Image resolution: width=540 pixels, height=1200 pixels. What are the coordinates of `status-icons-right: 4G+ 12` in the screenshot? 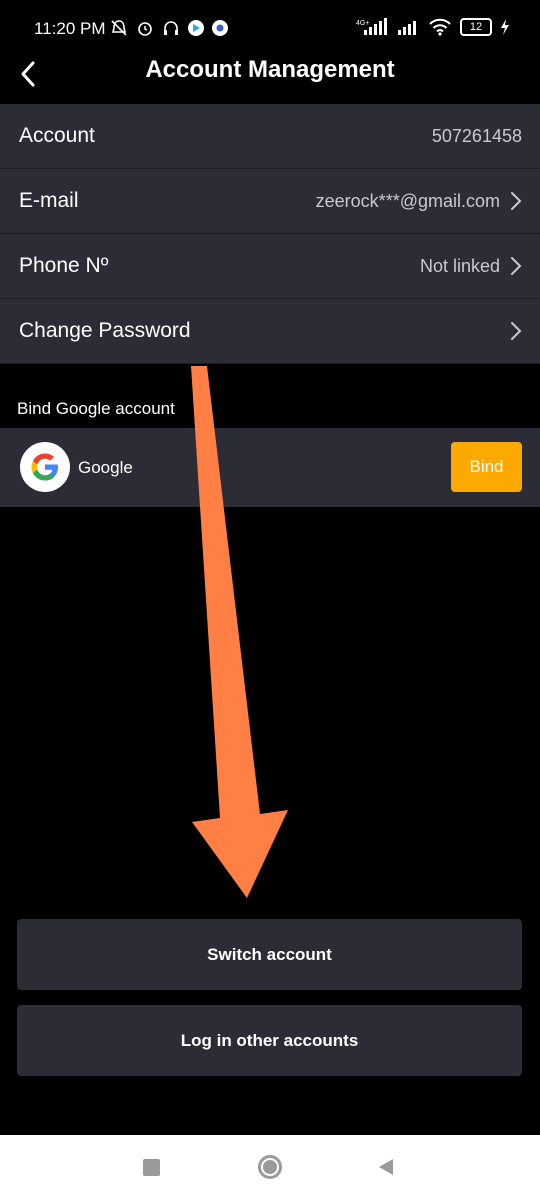 It's located at (433, 27).